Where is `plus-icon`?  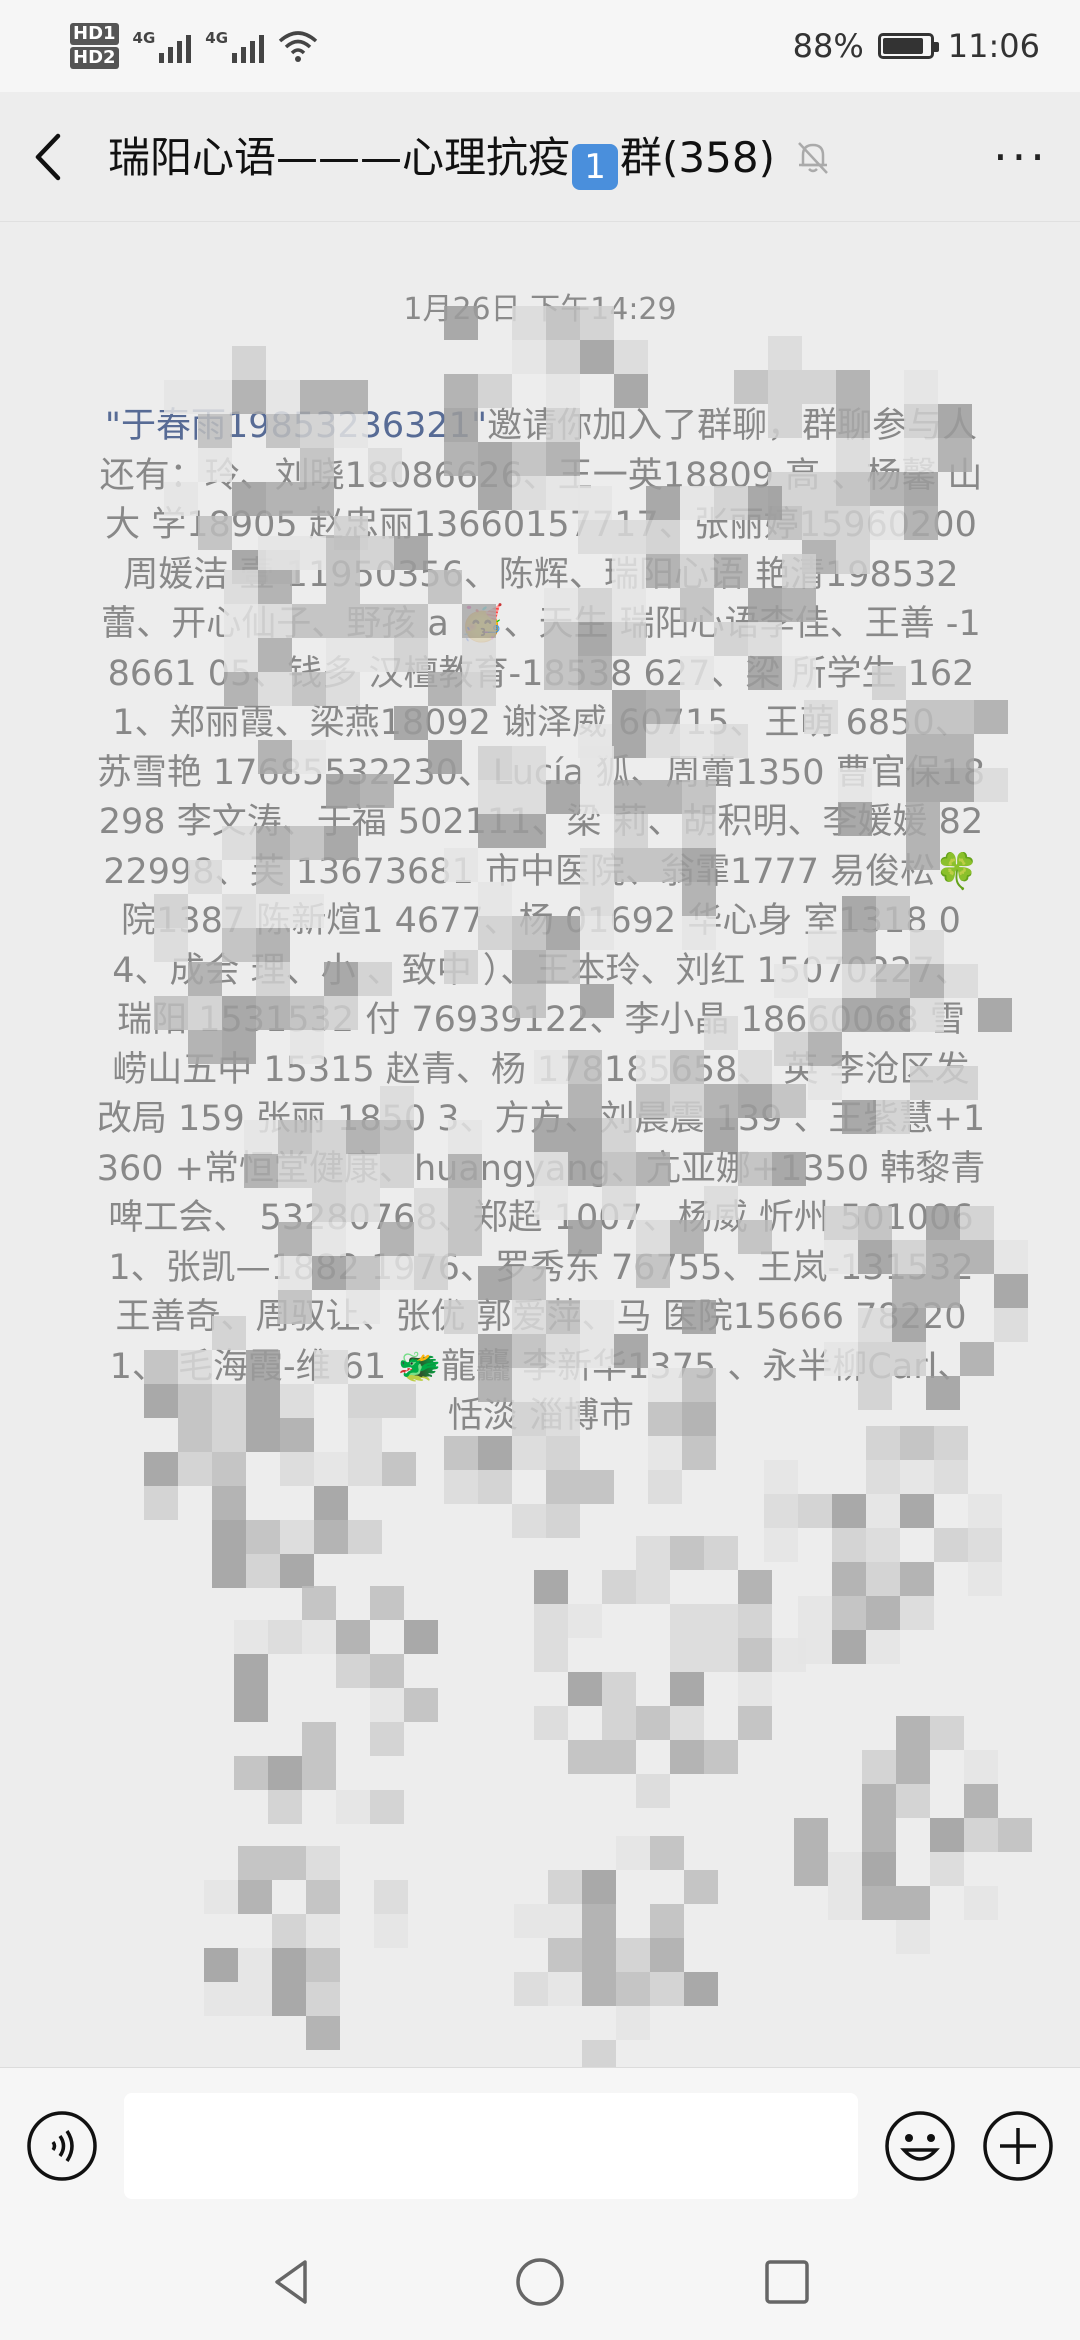
plus-icon is located at coordinates (1018, 2146).